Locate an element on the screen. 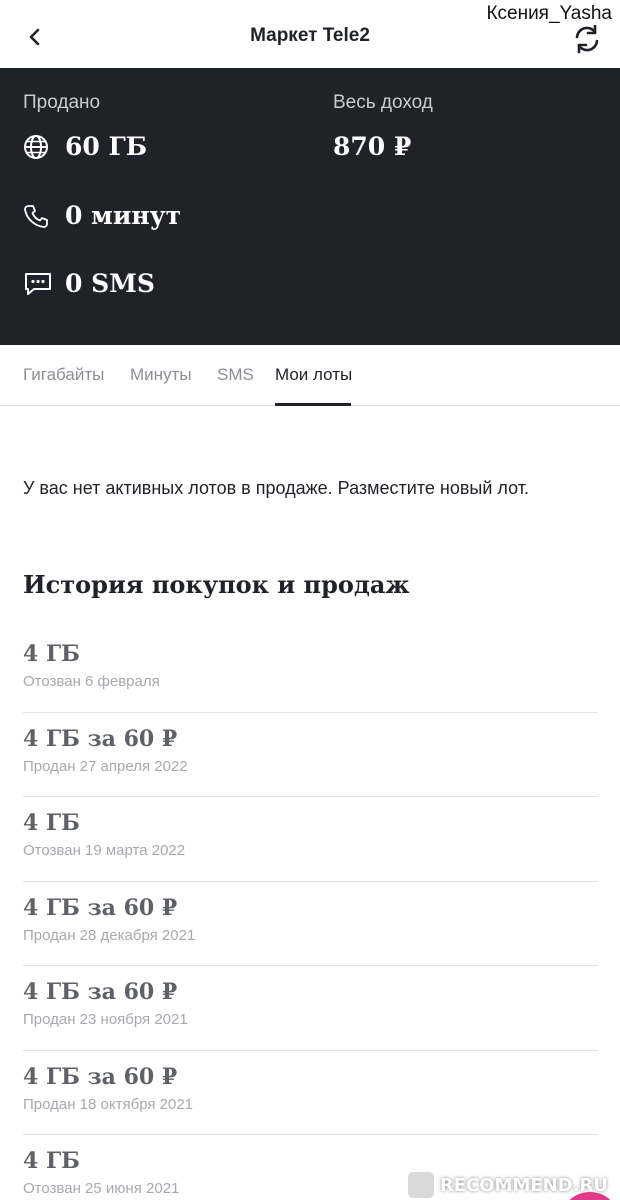 The height and width of the screenshot is (1200, 620). history-item-status: Продан 28 декабря 2021 is located at coordinates (109, 935).